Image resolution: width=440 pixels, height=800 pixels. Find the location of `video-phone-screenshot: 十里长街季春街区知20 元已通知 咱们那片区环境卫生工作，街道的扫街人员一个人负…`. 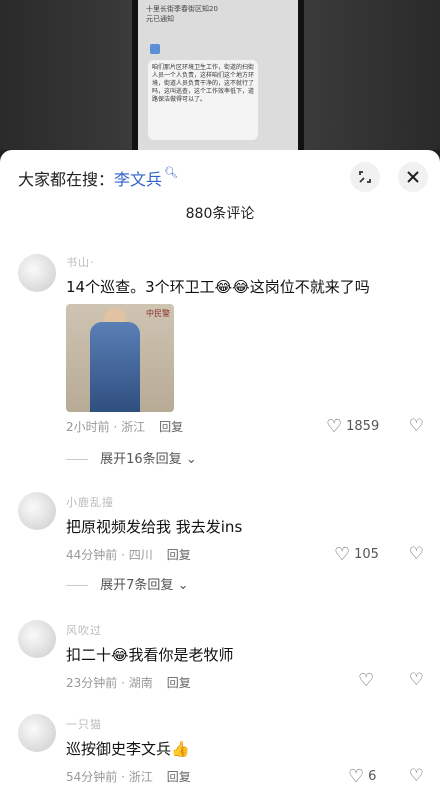

video-phone-screenshot: 十里长街季春街区知20 元已通知 咱们那片区环境卫生工作，街道的扫街人员一个人负… is located at coordinates (218, 75).